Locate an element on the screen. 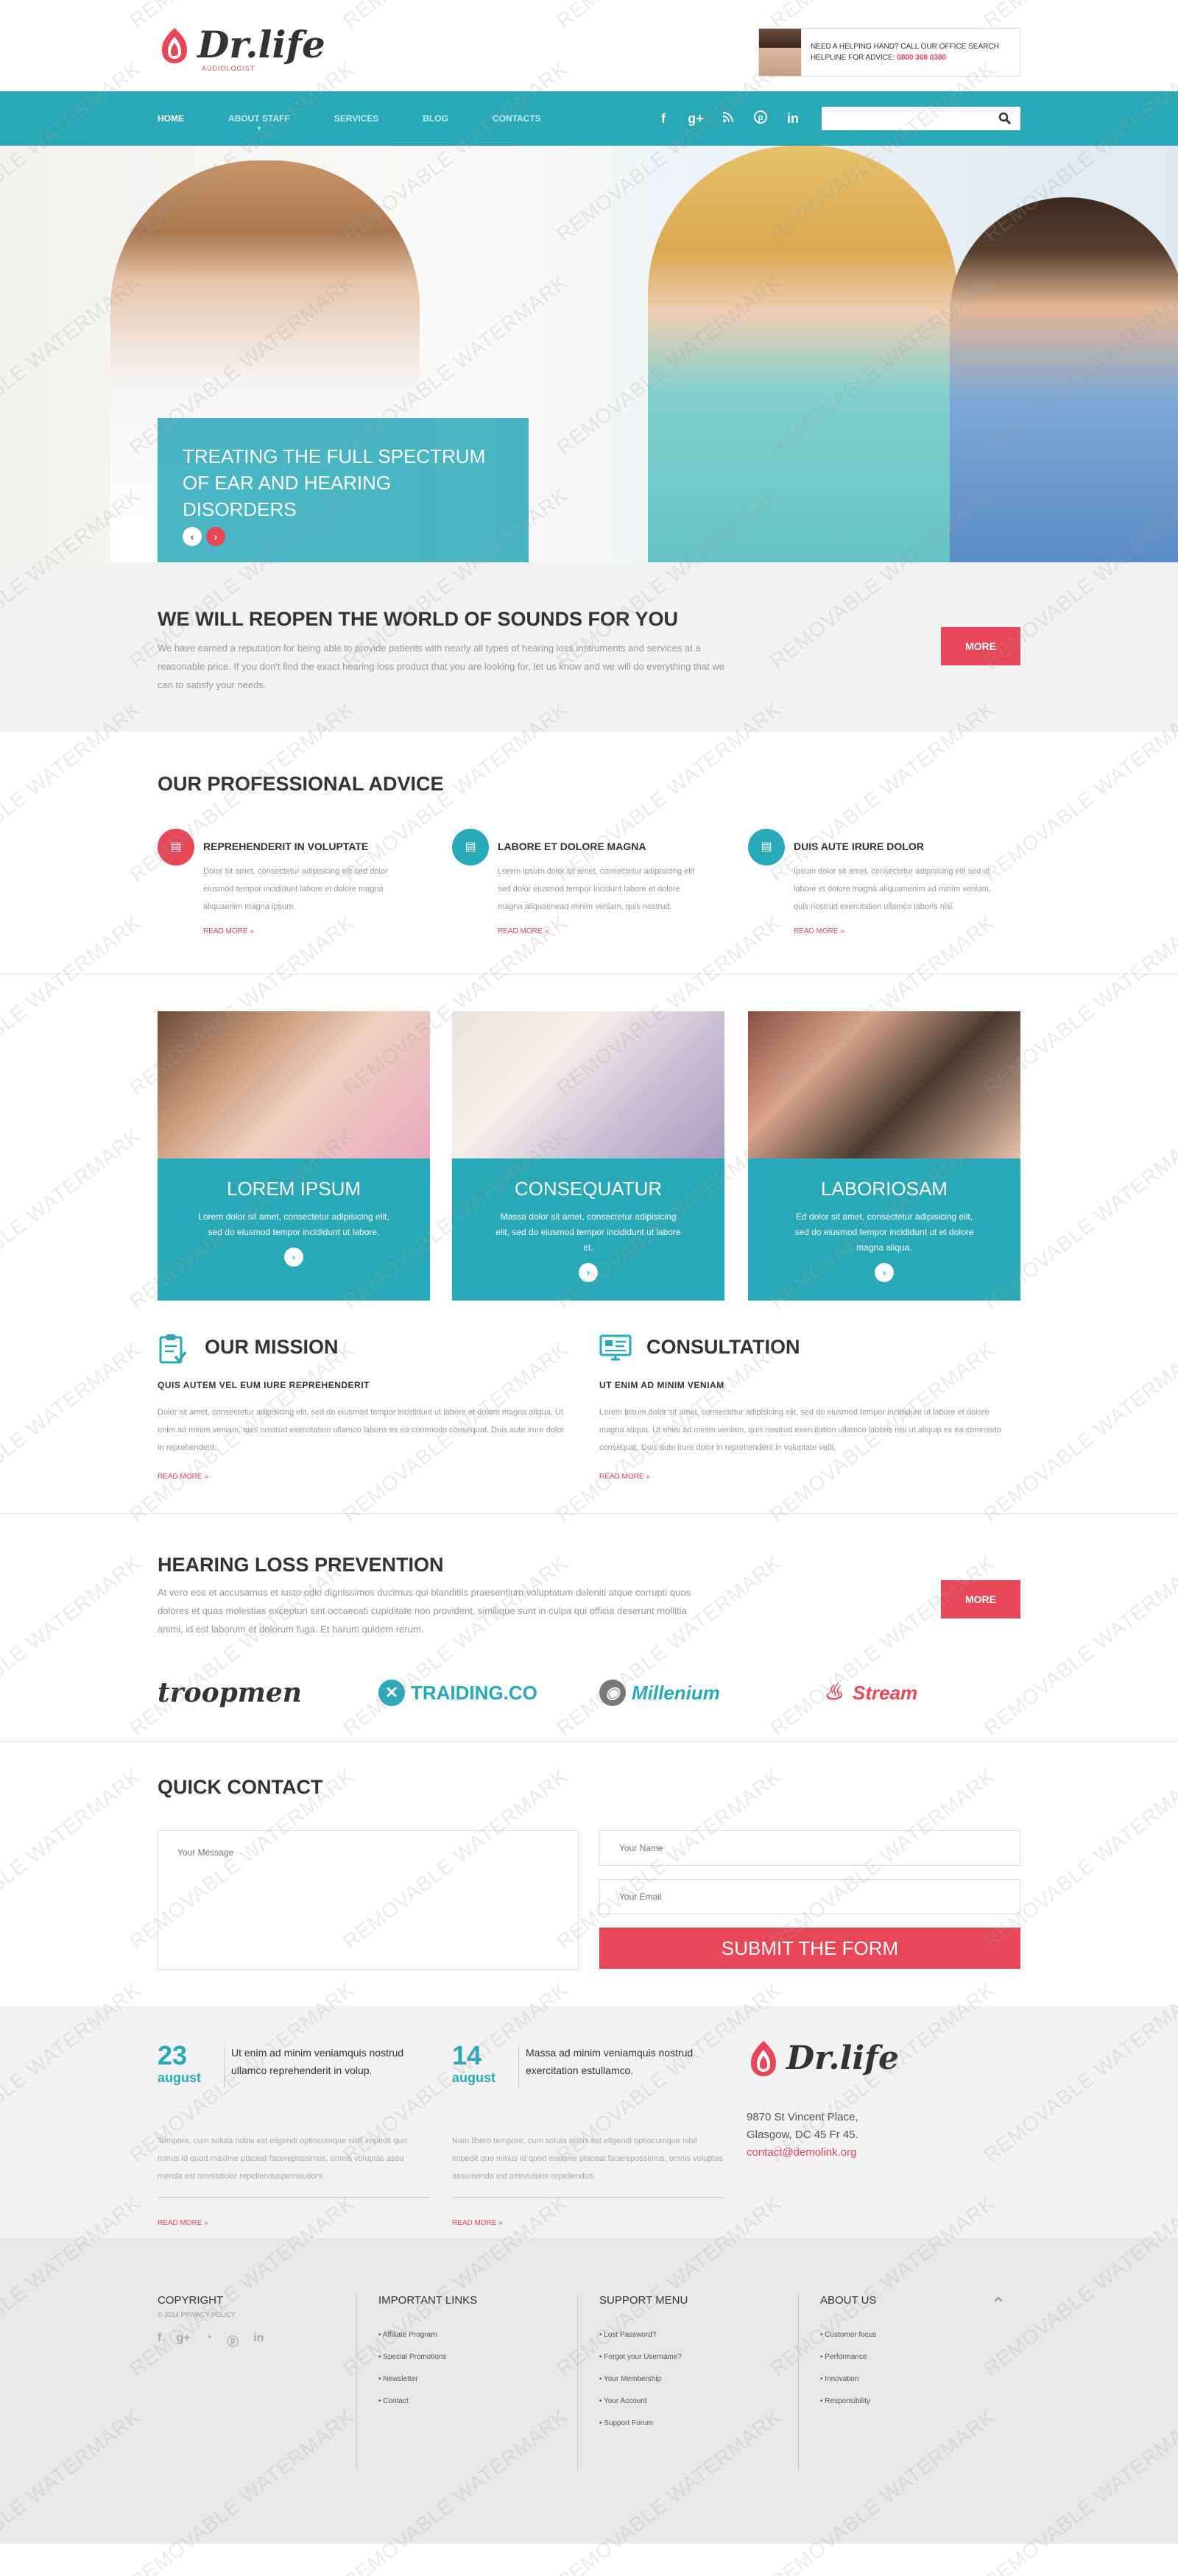 The height and width of the screenshot is (2576, 1178). nav-link-services: Services is located at coordinates (356, 118).